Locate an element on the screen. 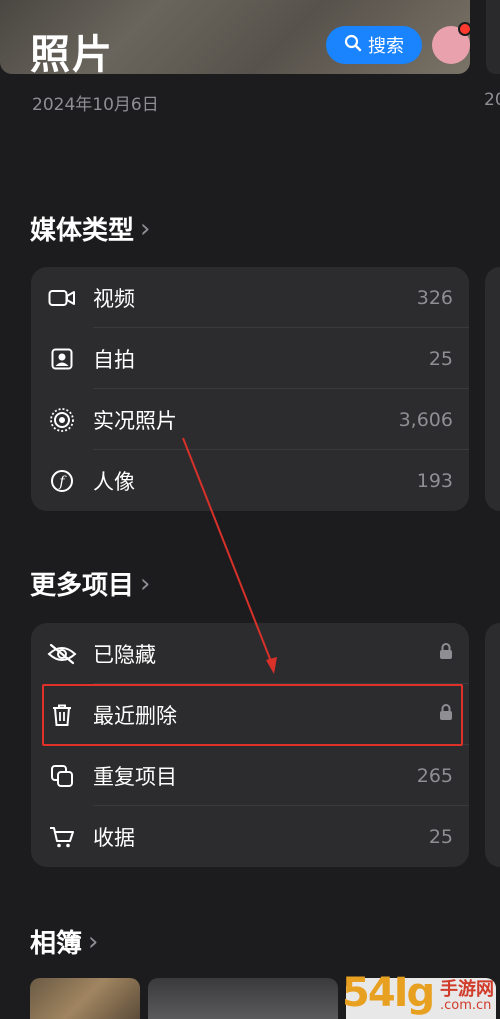 This screenshot has height=1019, width=500. albums-header: 相簿 › is located at coordinates (64, 941).